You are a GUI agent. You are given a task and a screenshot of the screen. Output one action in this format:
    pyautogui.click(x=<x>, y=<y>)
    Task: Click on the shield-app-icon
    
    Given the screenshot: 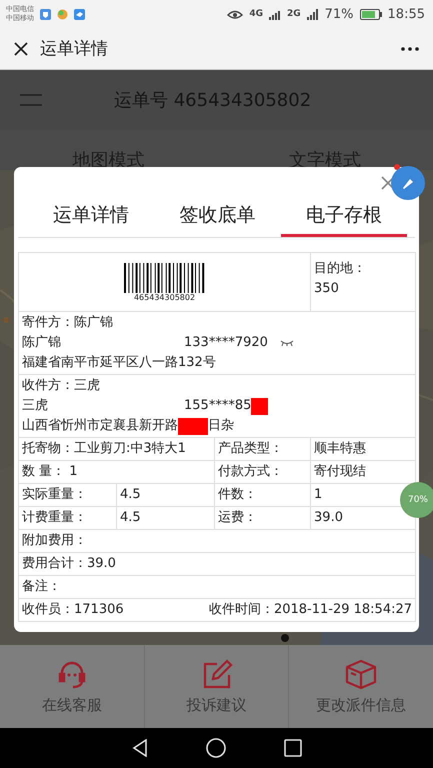 What is the action you would take?
    pyautogui.click(x=45, y=14)
    